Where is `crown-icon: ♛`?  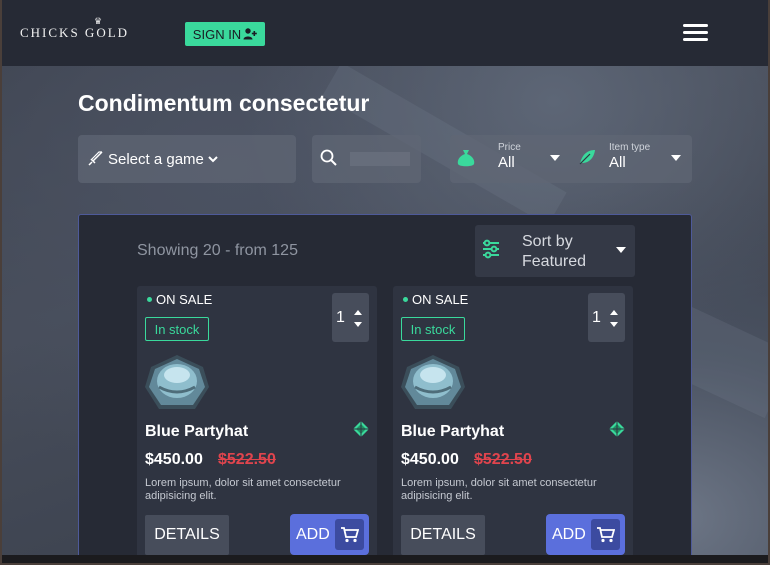
crown-icon: ♛ is located at coordinates (99, 21).